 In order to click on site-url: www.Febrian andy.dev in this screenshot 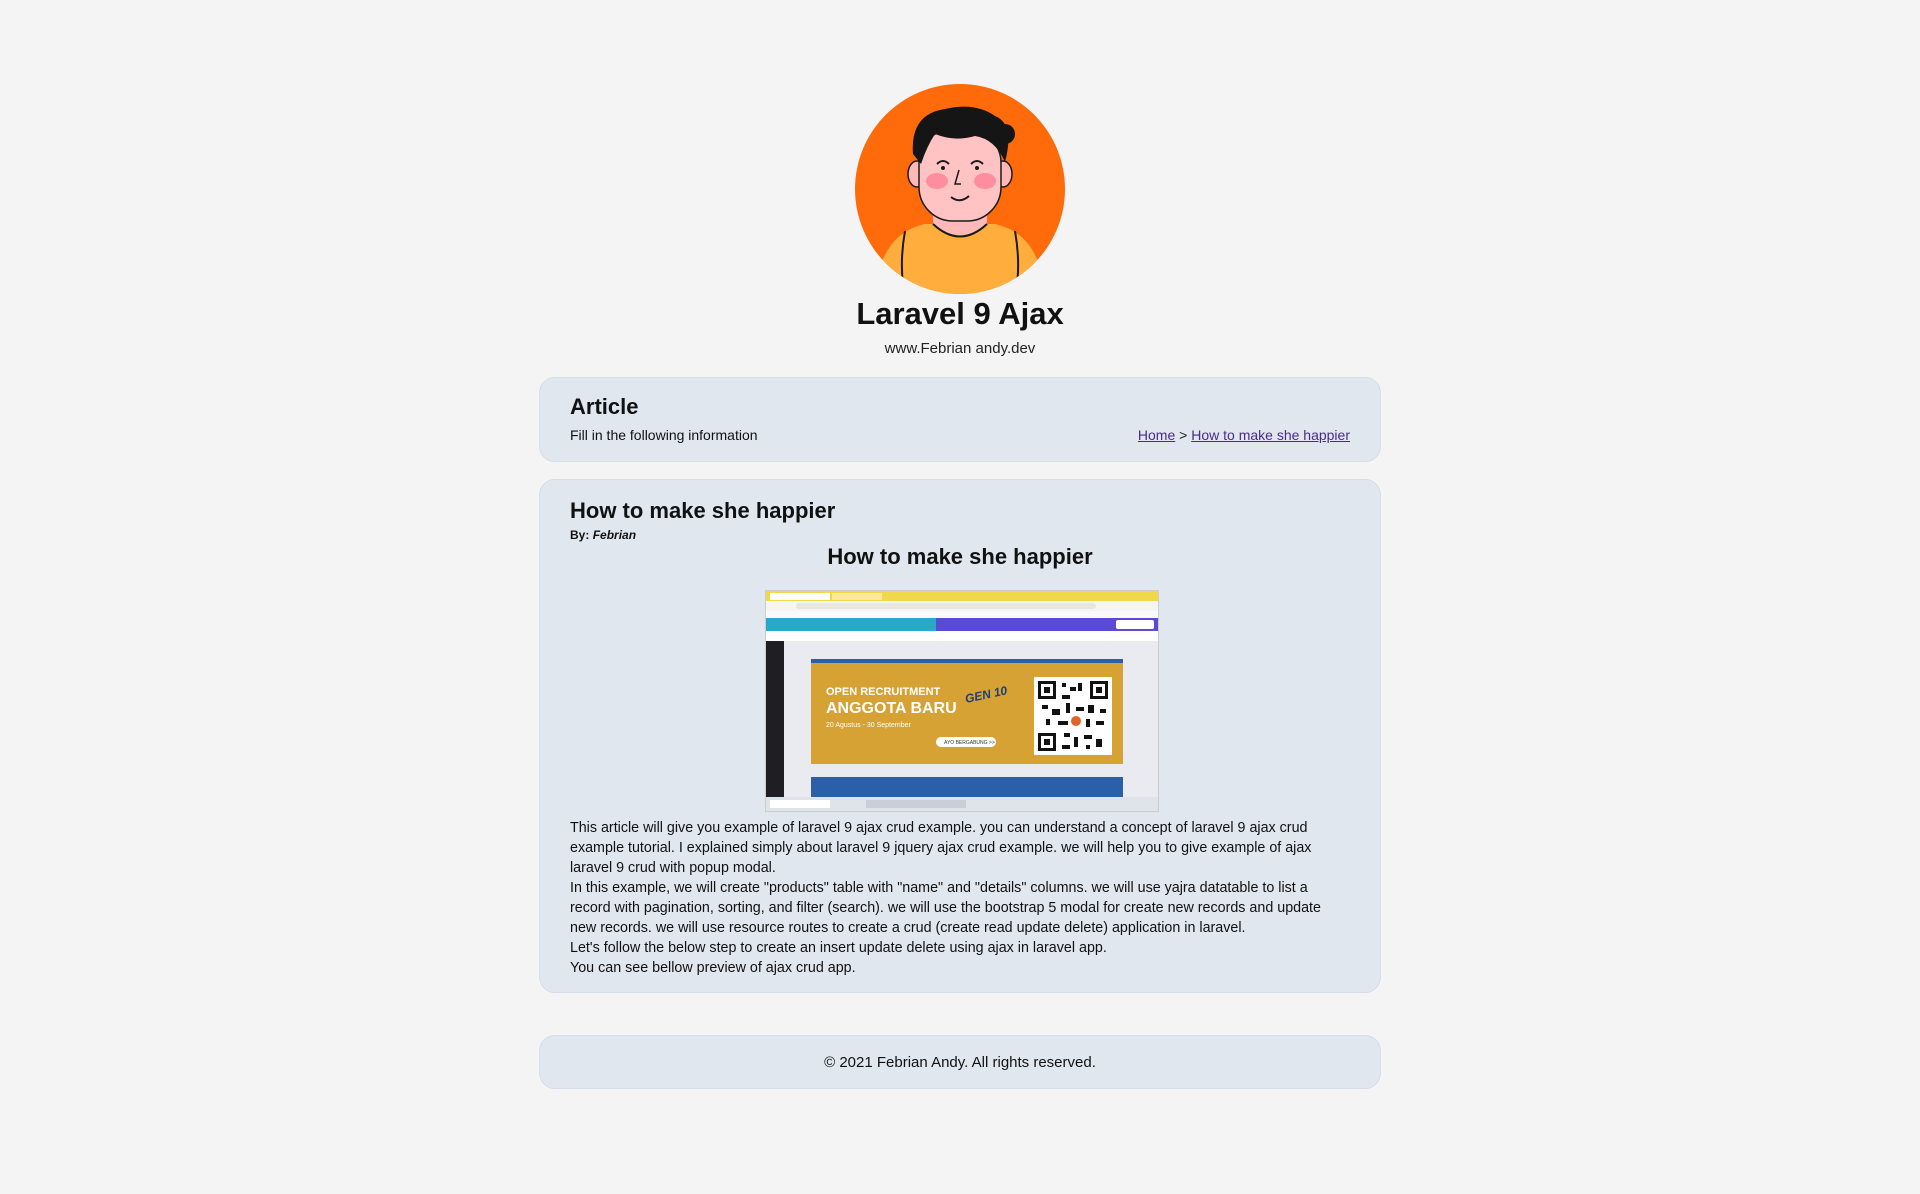, I will do `click(960, 348)`.